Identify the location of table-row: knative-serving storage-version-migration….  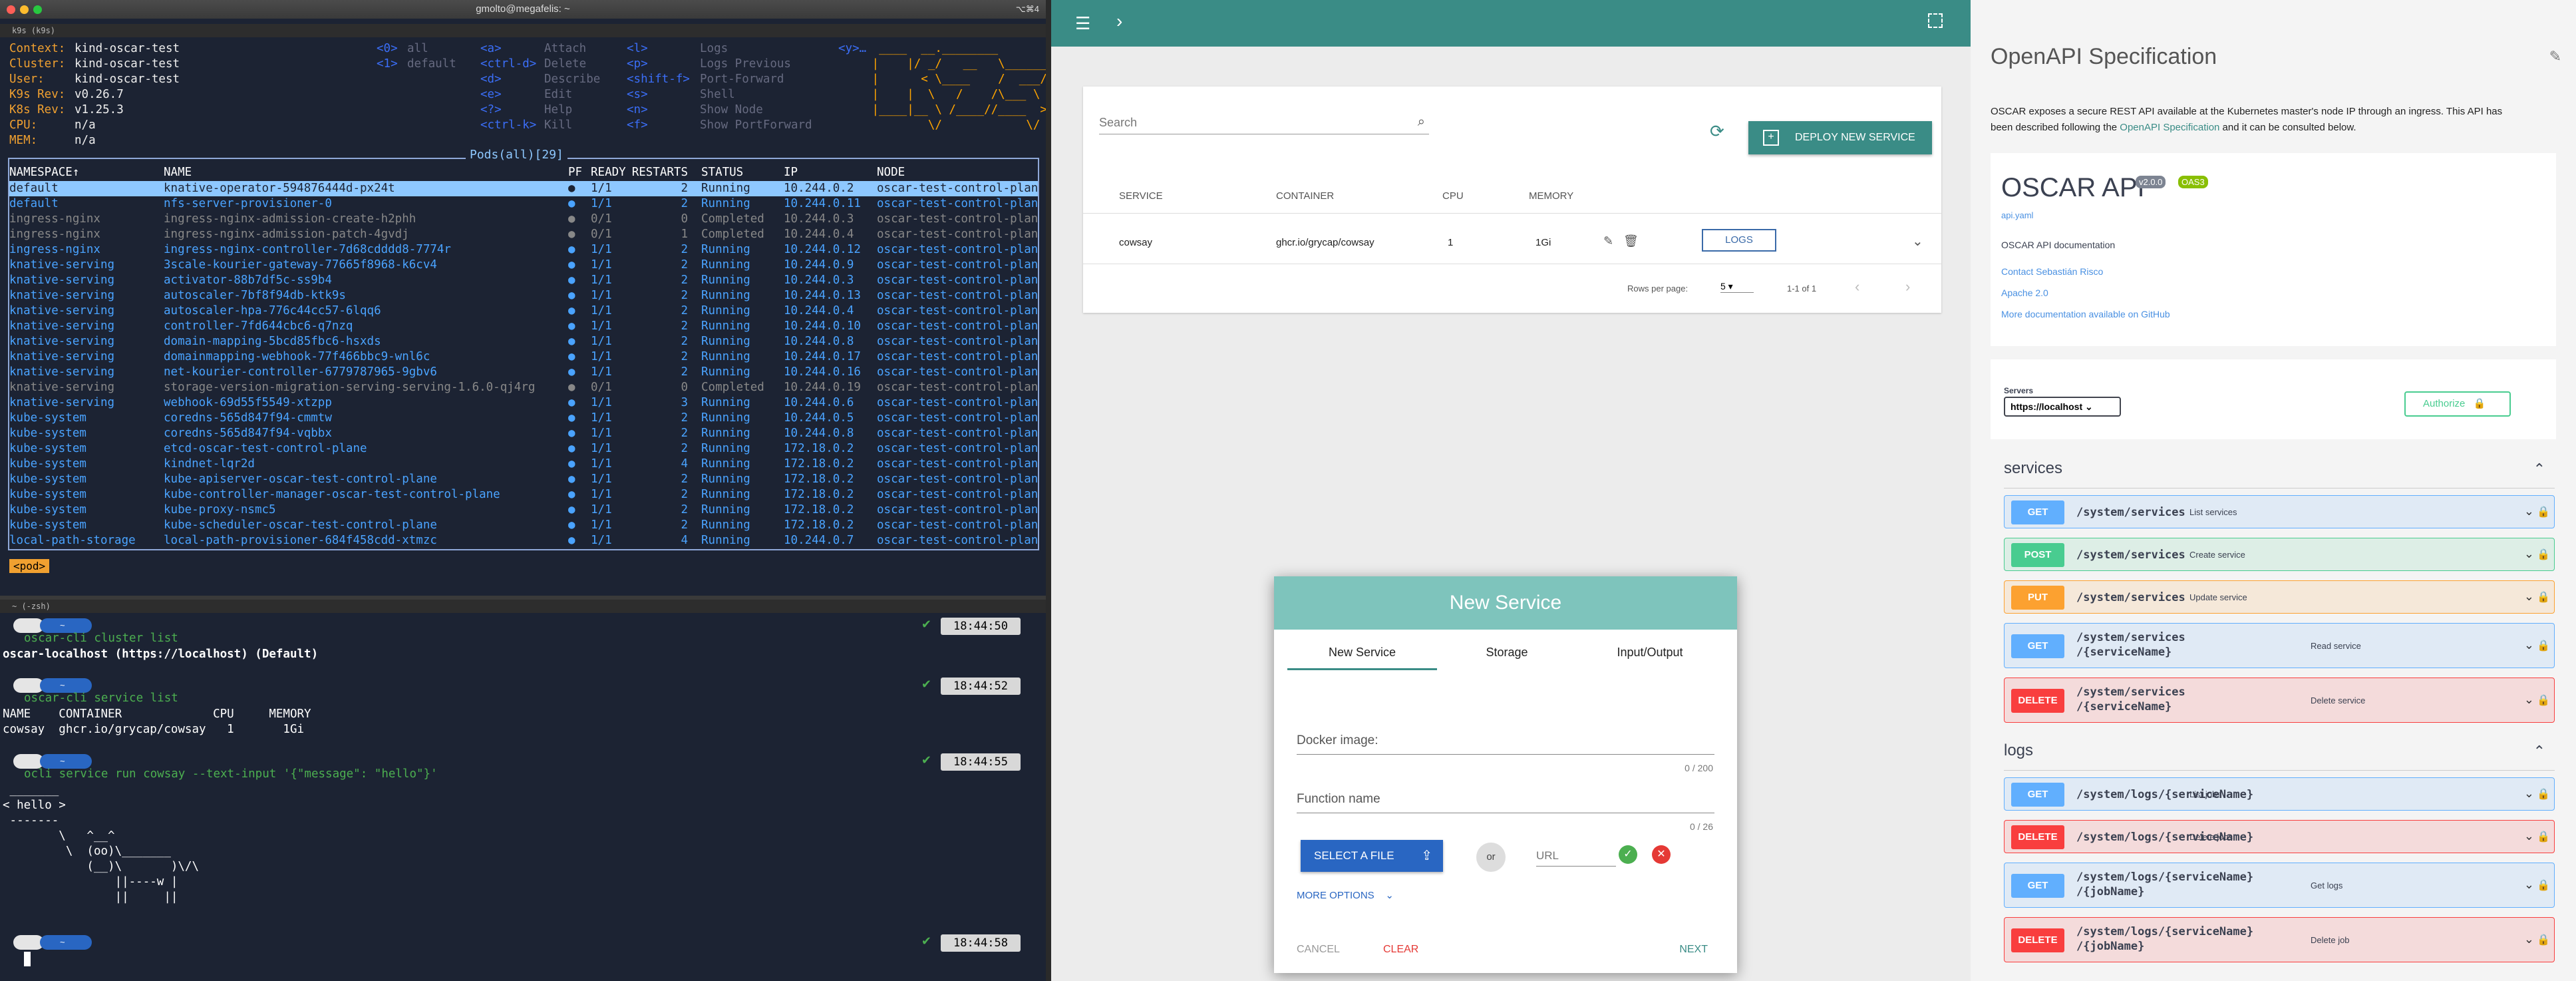
(523, 387).